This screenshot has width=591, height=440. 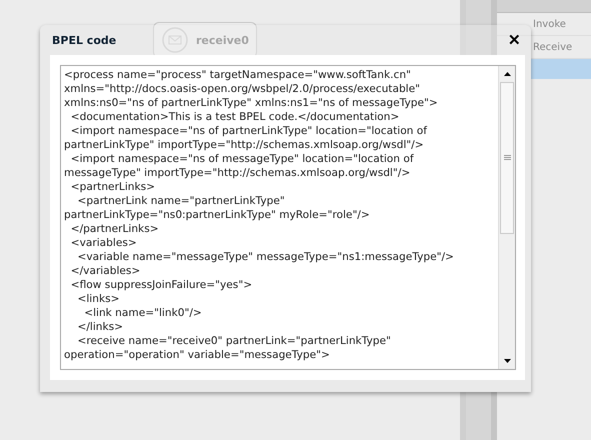 I want to click on code-line: <receive name="receive0" partnerLink="partnerLinkType", so click(x=234, y=341).